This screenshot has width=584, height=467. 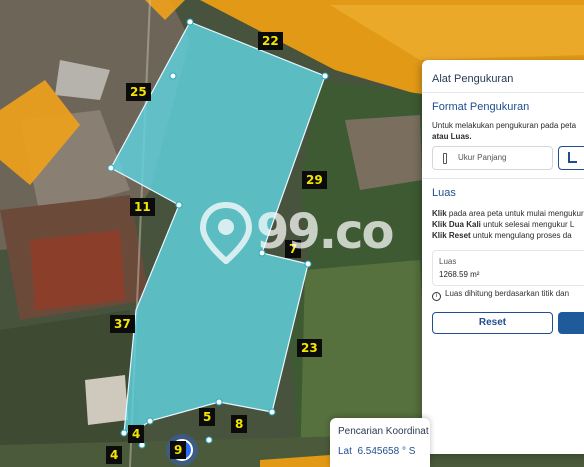 I want to click on coordinate-search-card: Pencarian Koordinat Lat 6.545658 ° S, so click(x=380, y=442).